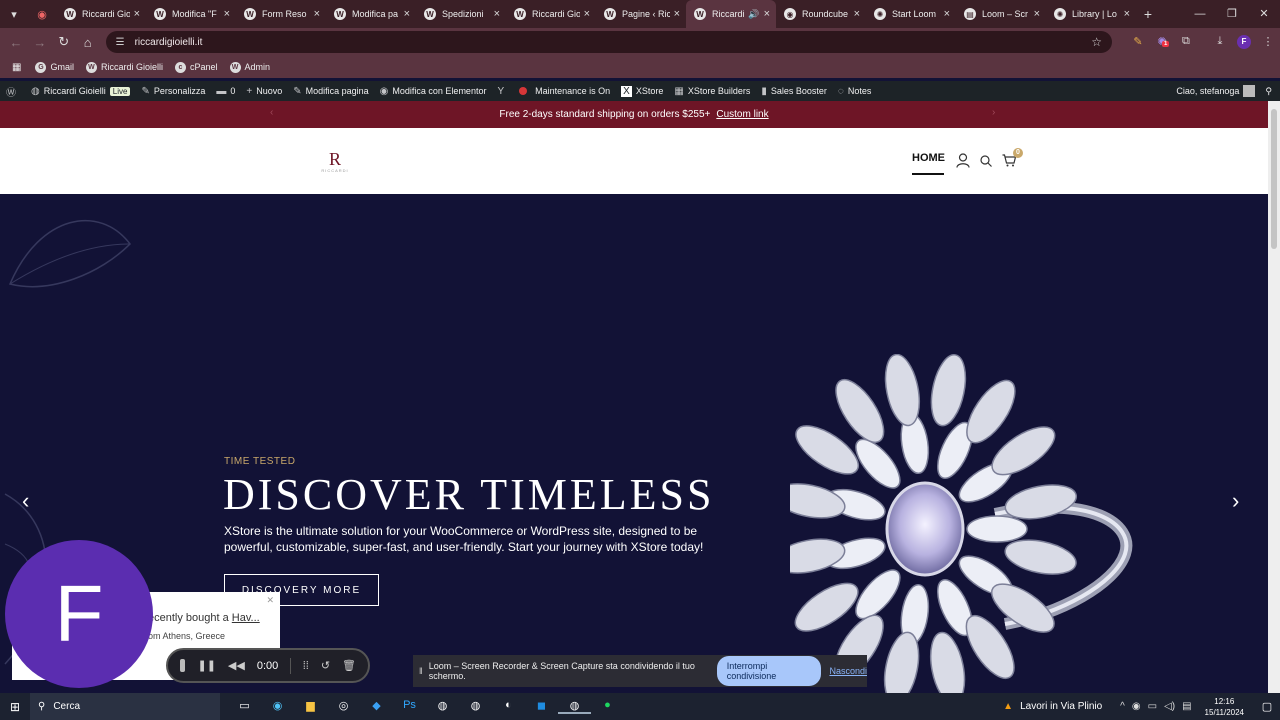 The height and width of the screenshot is (720, 1280). What do you see at coordinates (330, 91) in the screenshot?
I see `wp-edit-page-link: ✎ Modifica pagina` at bounding box center [330, 91].